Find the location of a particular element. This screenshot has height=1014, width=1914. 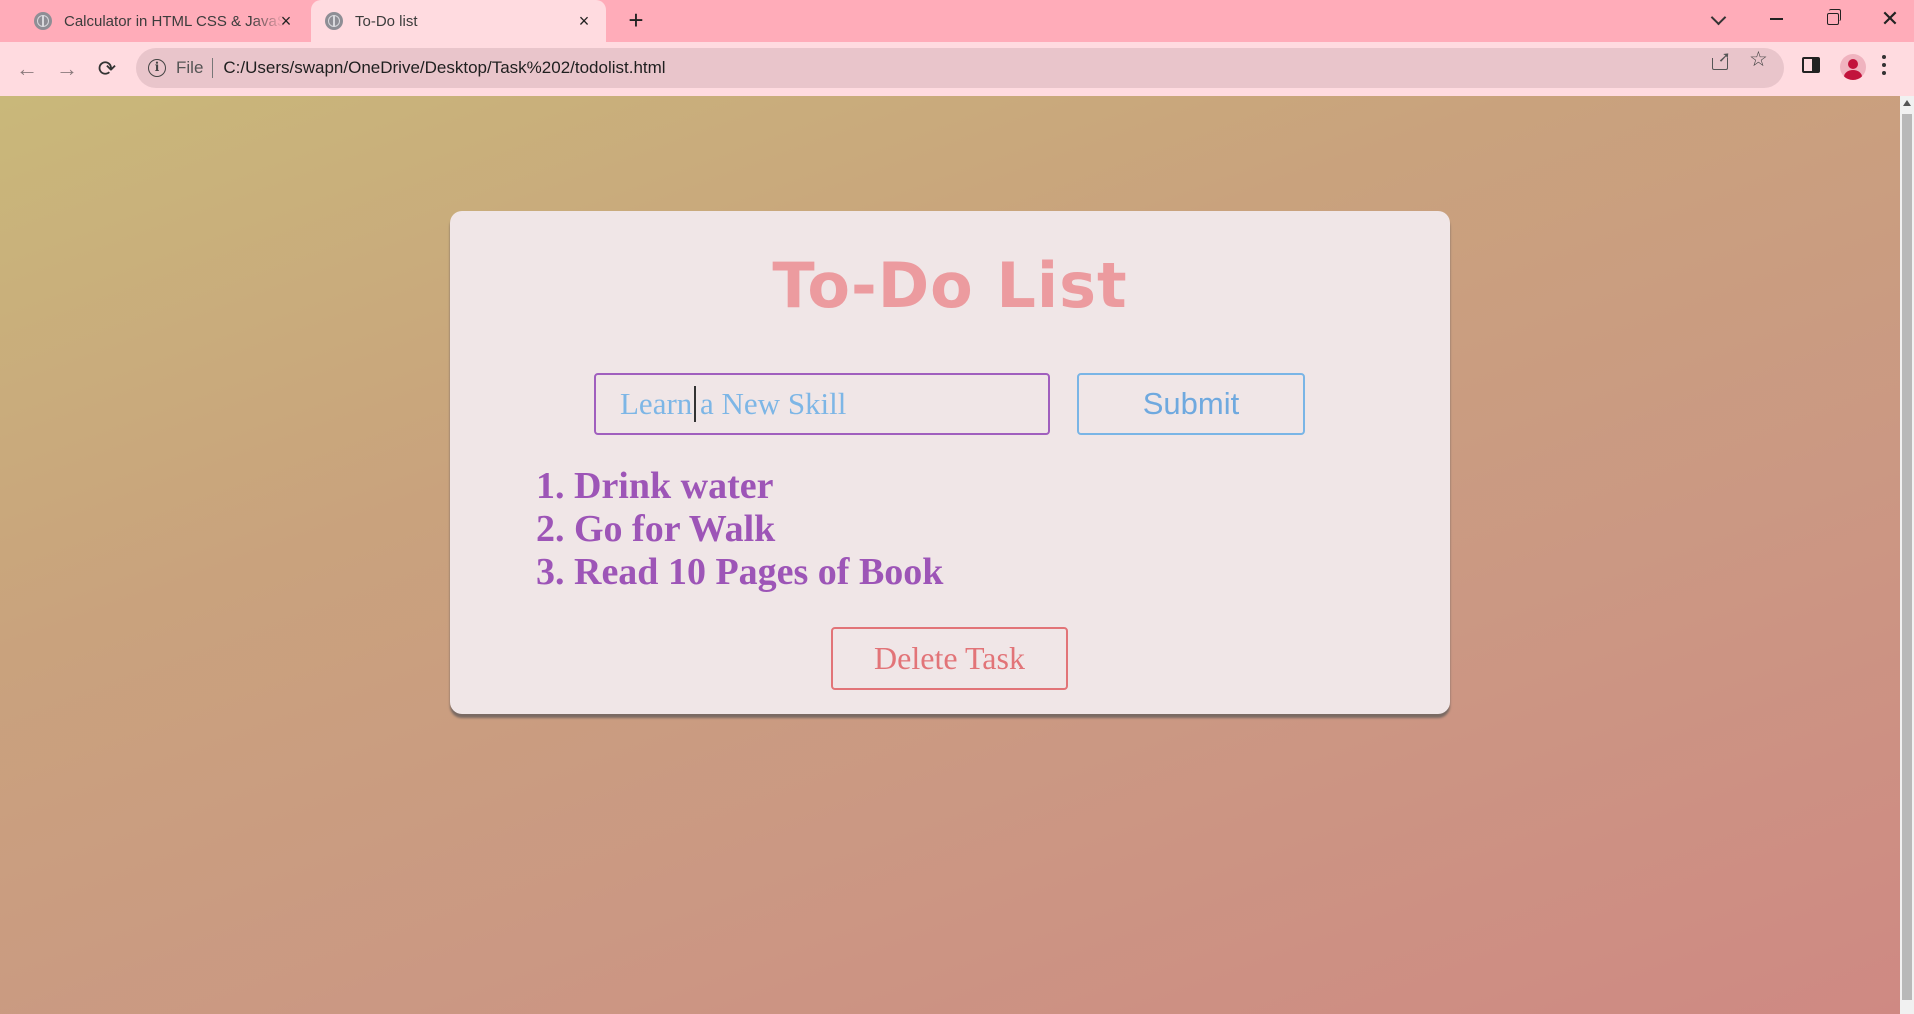

share-icon is located at coordinates (1721, 60).